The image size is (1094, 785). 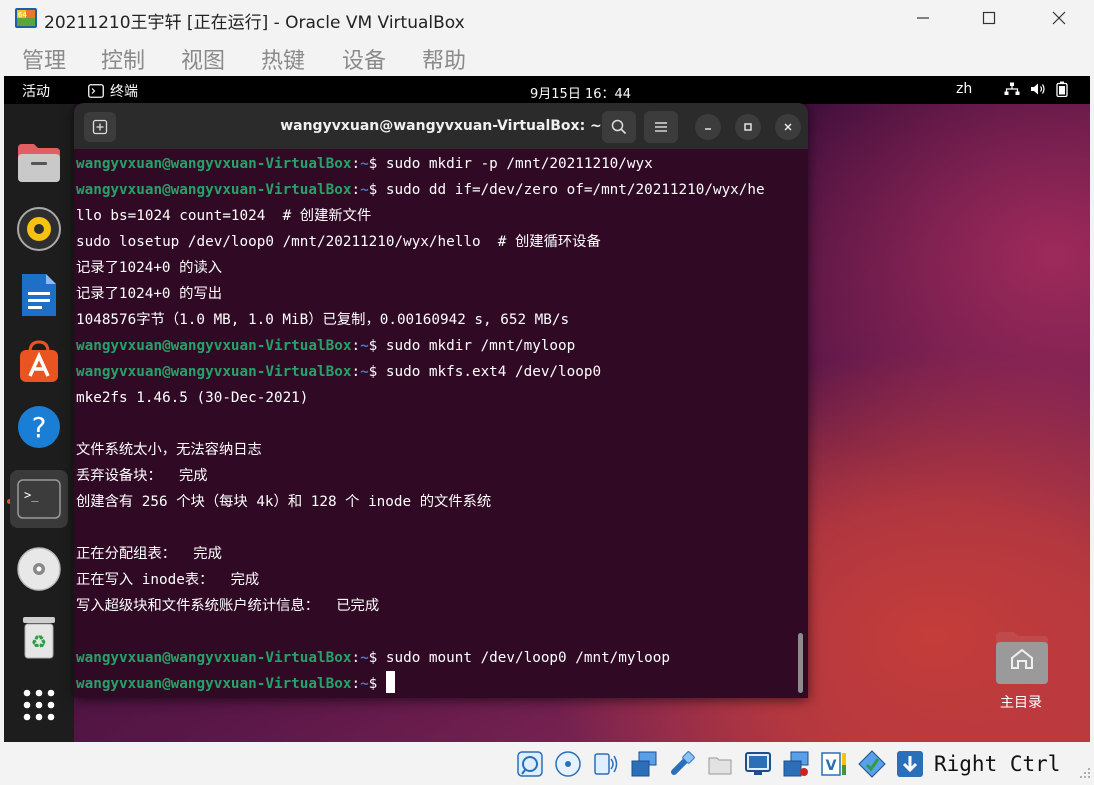 I want to click on terminal-menu-button, so click(x=661, y=127).